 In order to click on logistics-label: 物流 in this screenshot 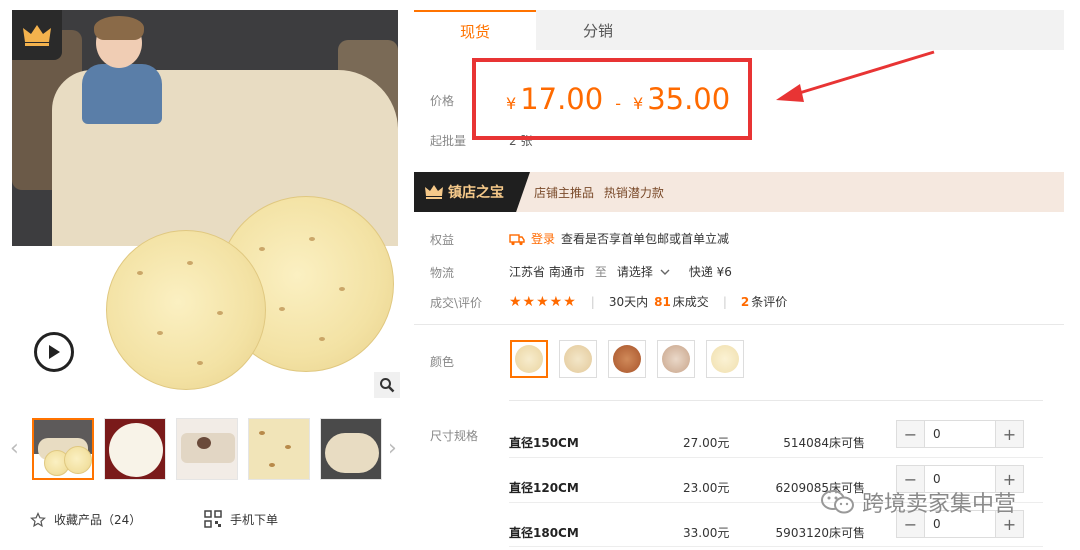, I will do `click(442, 273)`.